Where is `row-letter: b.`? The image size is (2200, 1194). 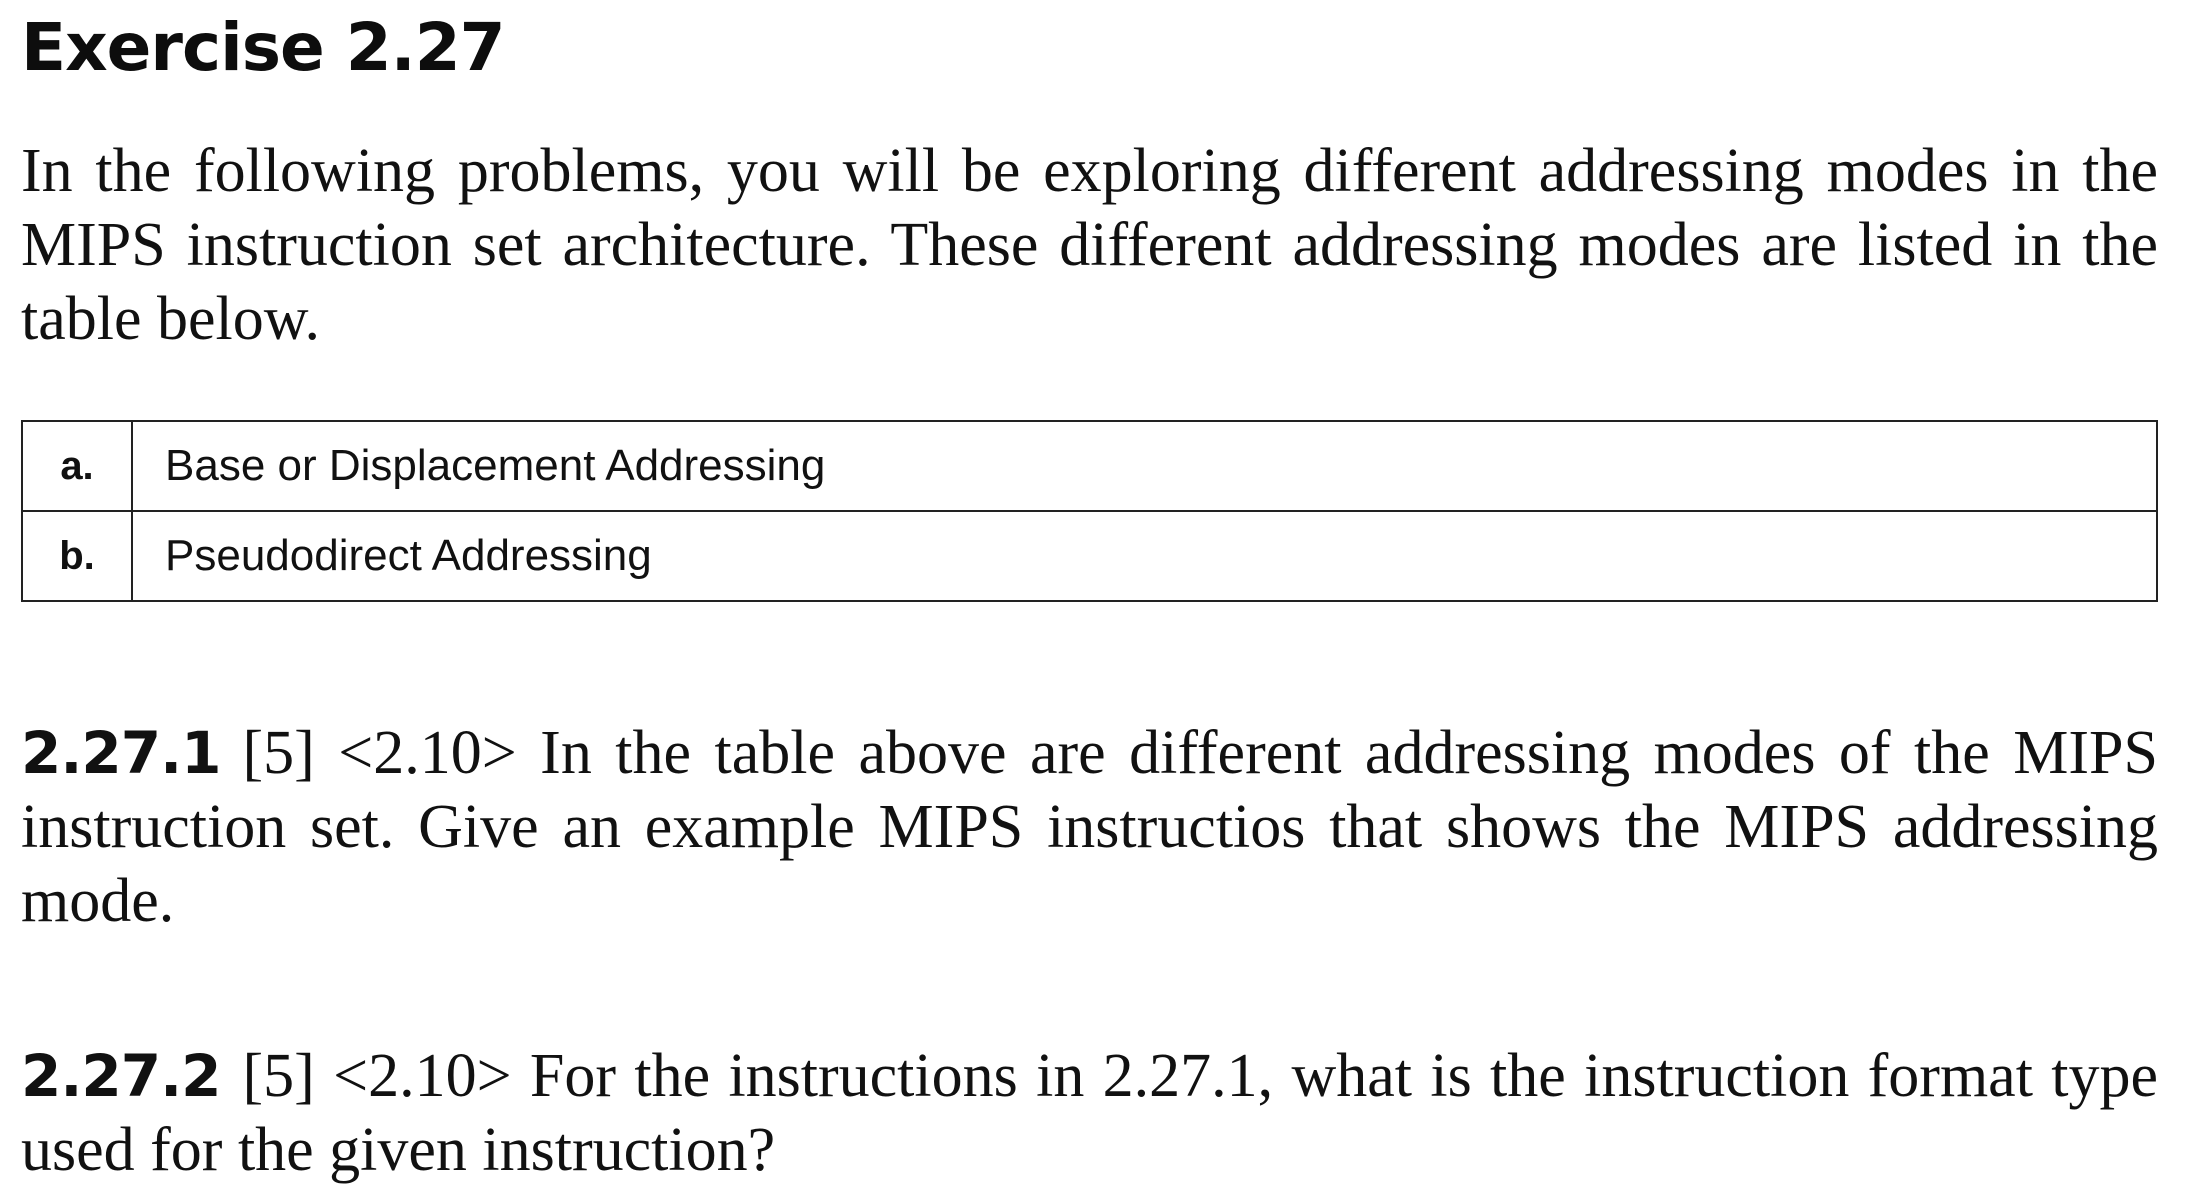
row-letter: b. is located at coordinates (77, 556).